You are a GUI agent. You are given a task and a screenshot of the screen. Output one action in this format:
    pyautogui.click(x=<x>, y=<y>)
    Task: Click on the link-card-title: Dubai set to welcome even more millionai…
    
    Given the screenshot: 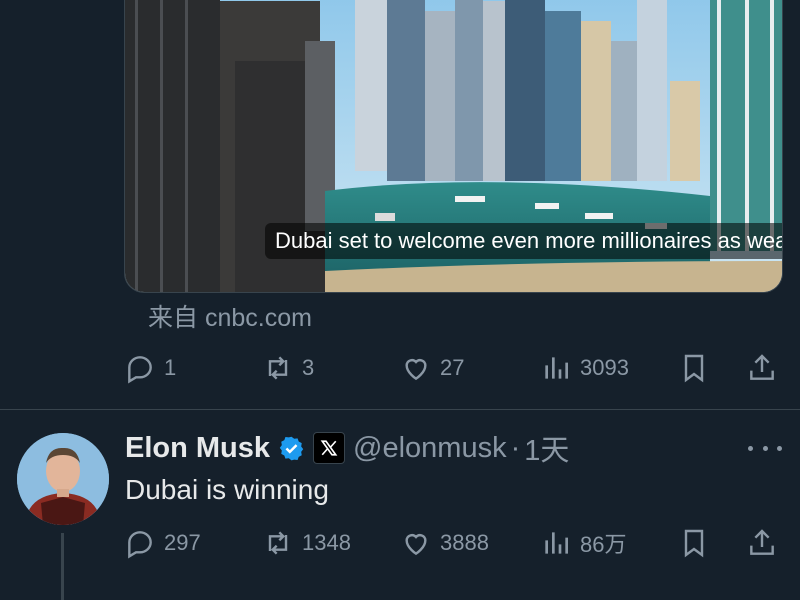 What is the action you would take?
    pyautogui.click(x=523, y=241)
    